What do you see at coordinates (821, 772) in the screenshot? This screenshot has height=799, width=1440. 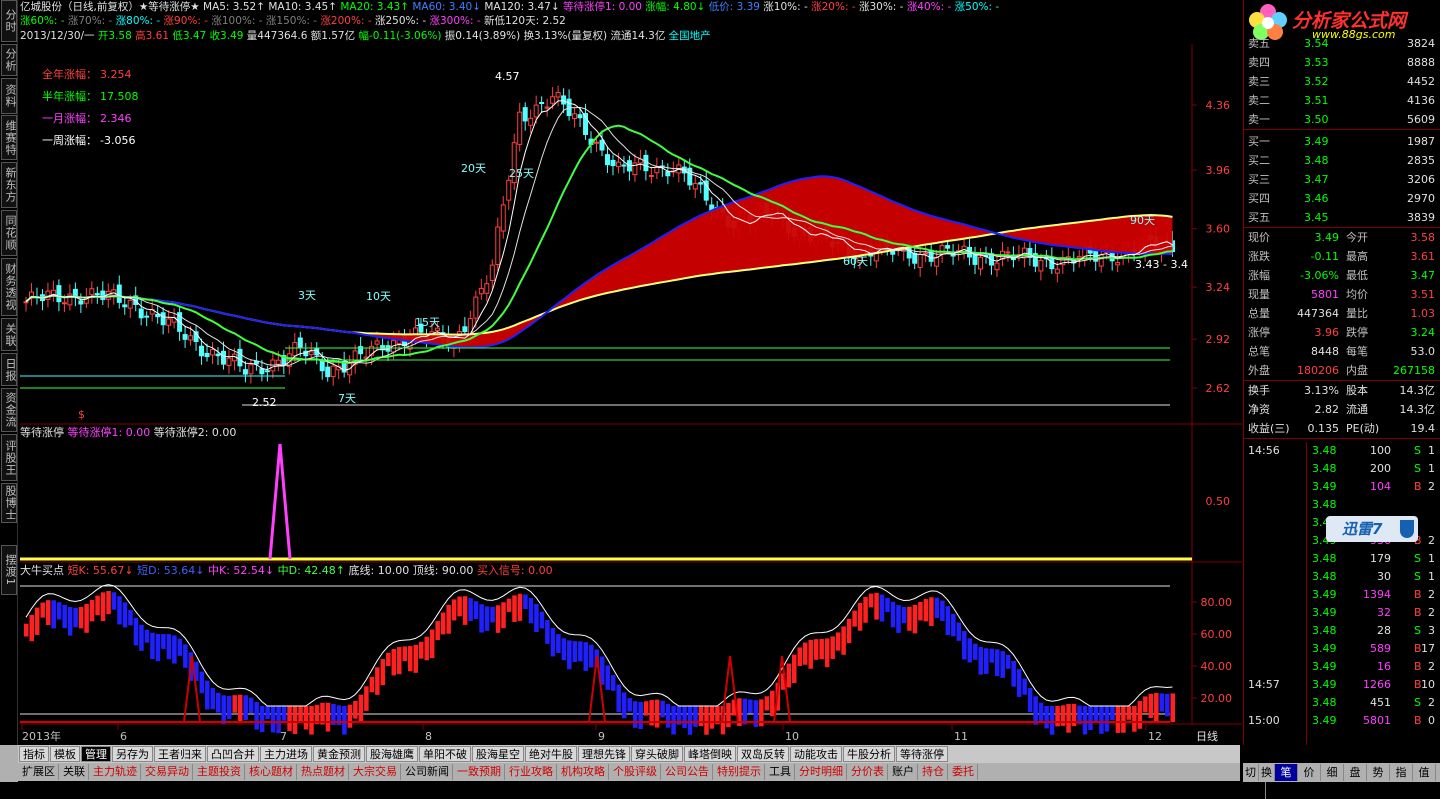 I see `extension-tab: 分时明细` at bounding box center [821, 772].